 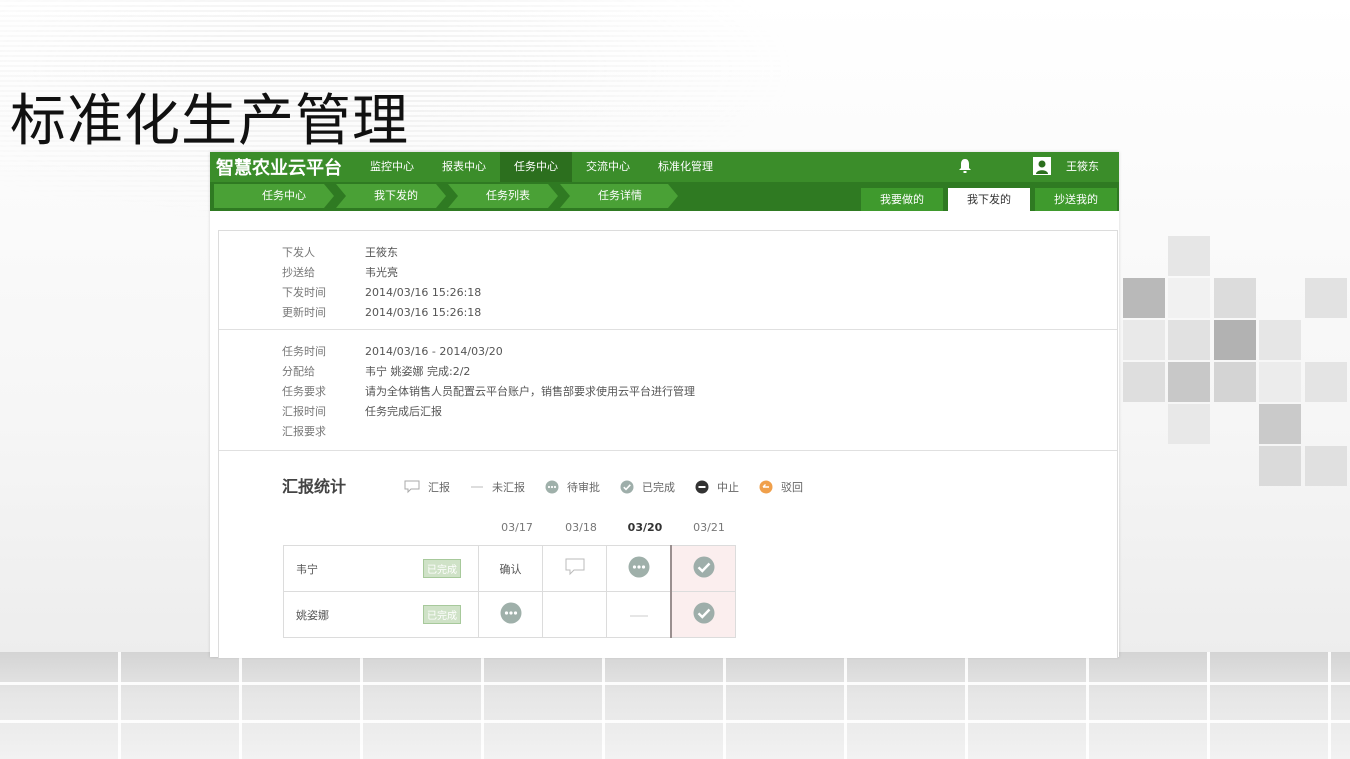 What do you see at coordinates (418, 371) in the screenshot?
I see `field-value: 韦宁 姚姿娜 完成:2/2` at bounding box center [418, 371].